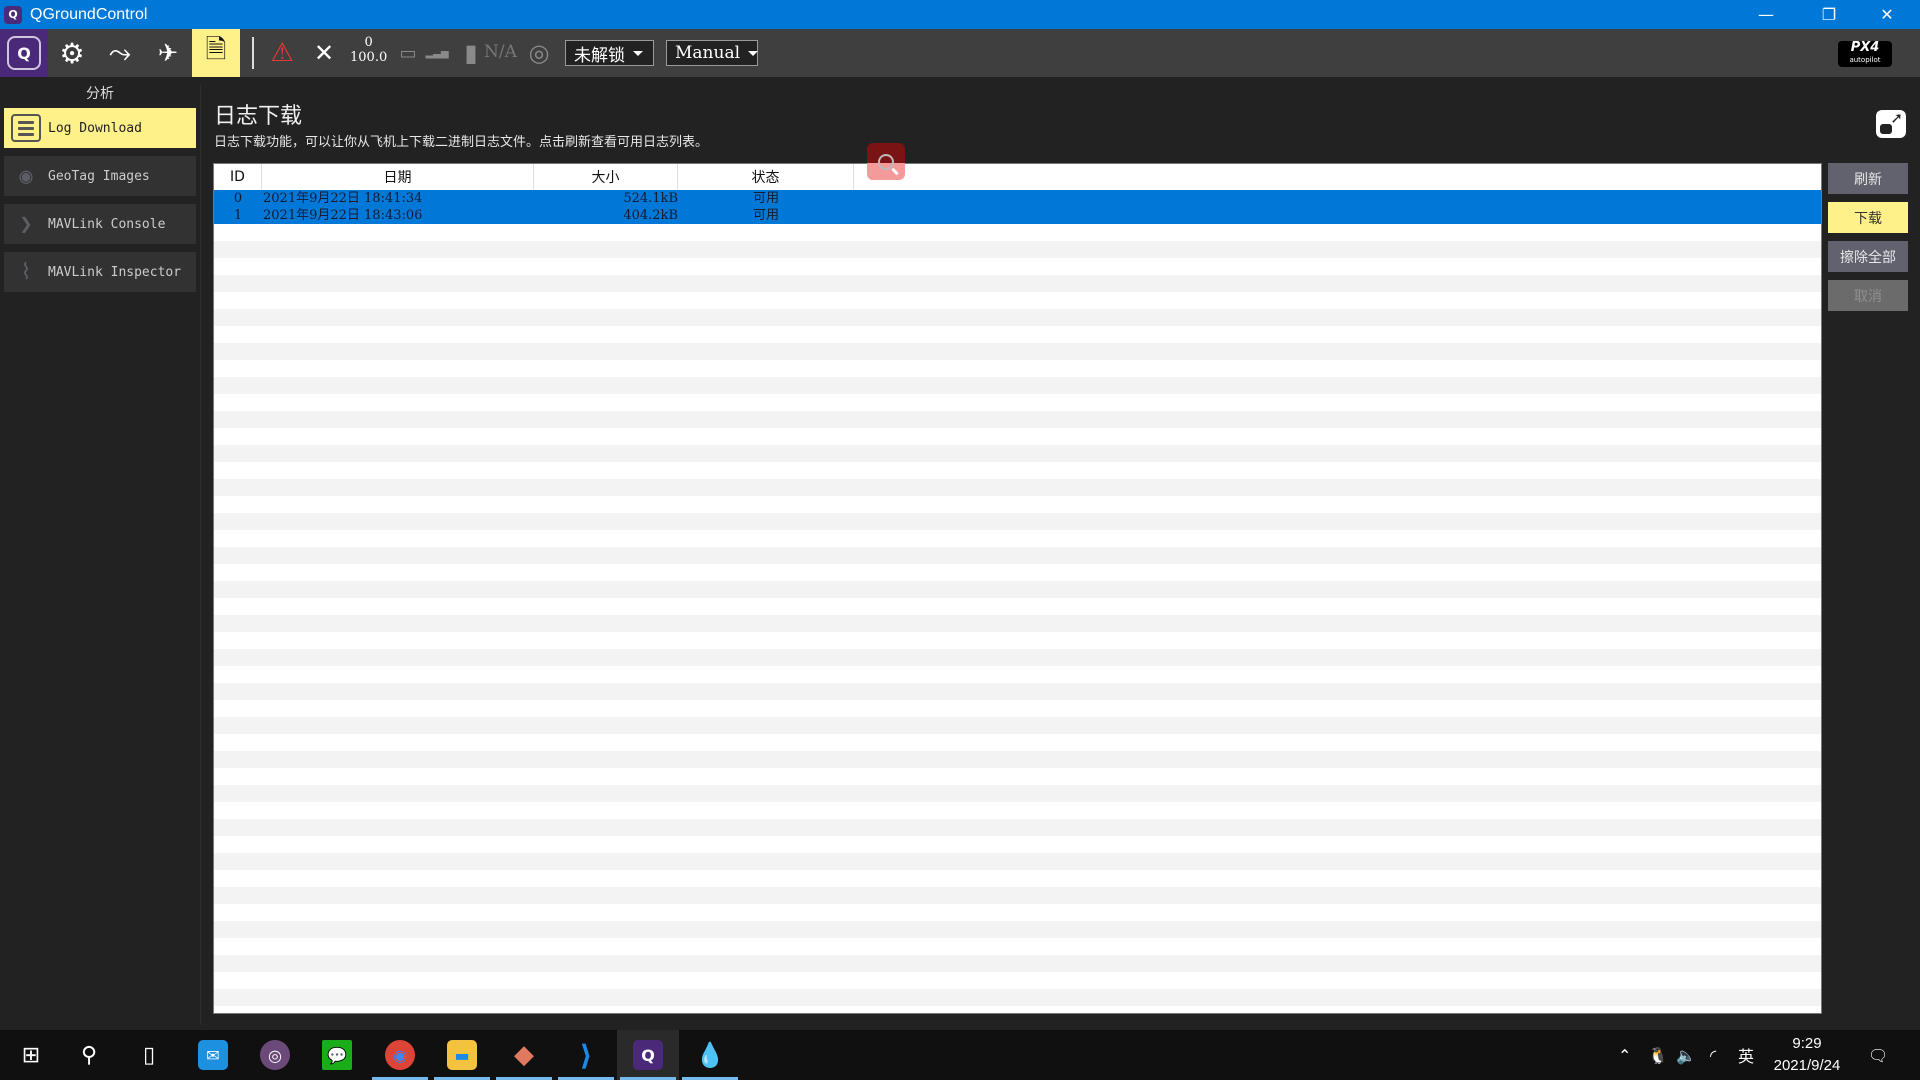 The width and height of the screenshot is (1920, 1080). I want to click on restore-icon: ❐, so click(1829, 14).